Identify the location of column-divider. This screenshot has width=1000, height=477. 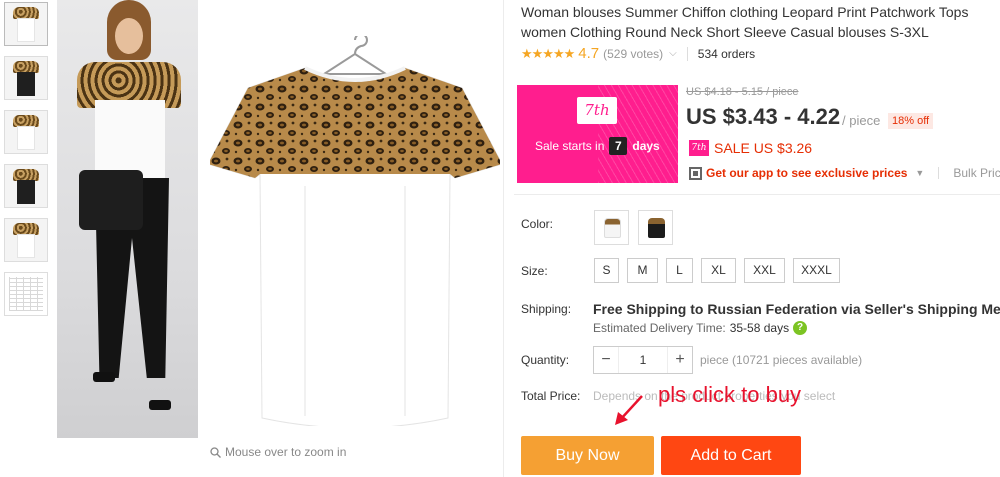
(503, 238).